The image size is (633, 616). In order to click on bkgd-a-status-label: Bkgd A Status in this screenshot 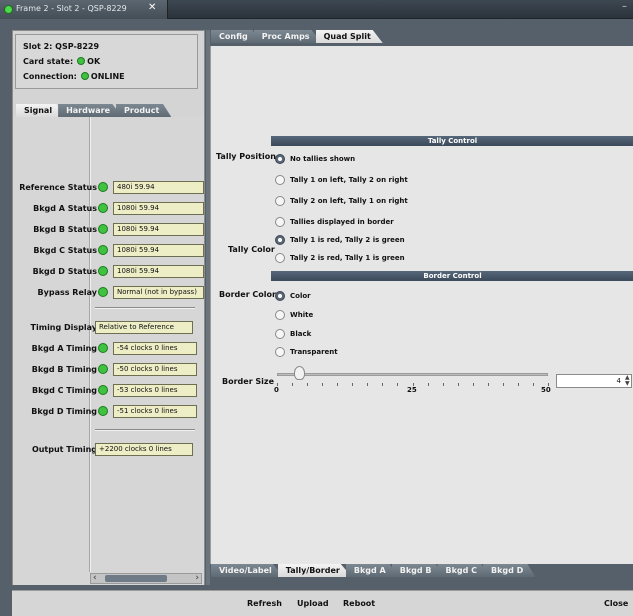, I will do `click(65, 208)`.